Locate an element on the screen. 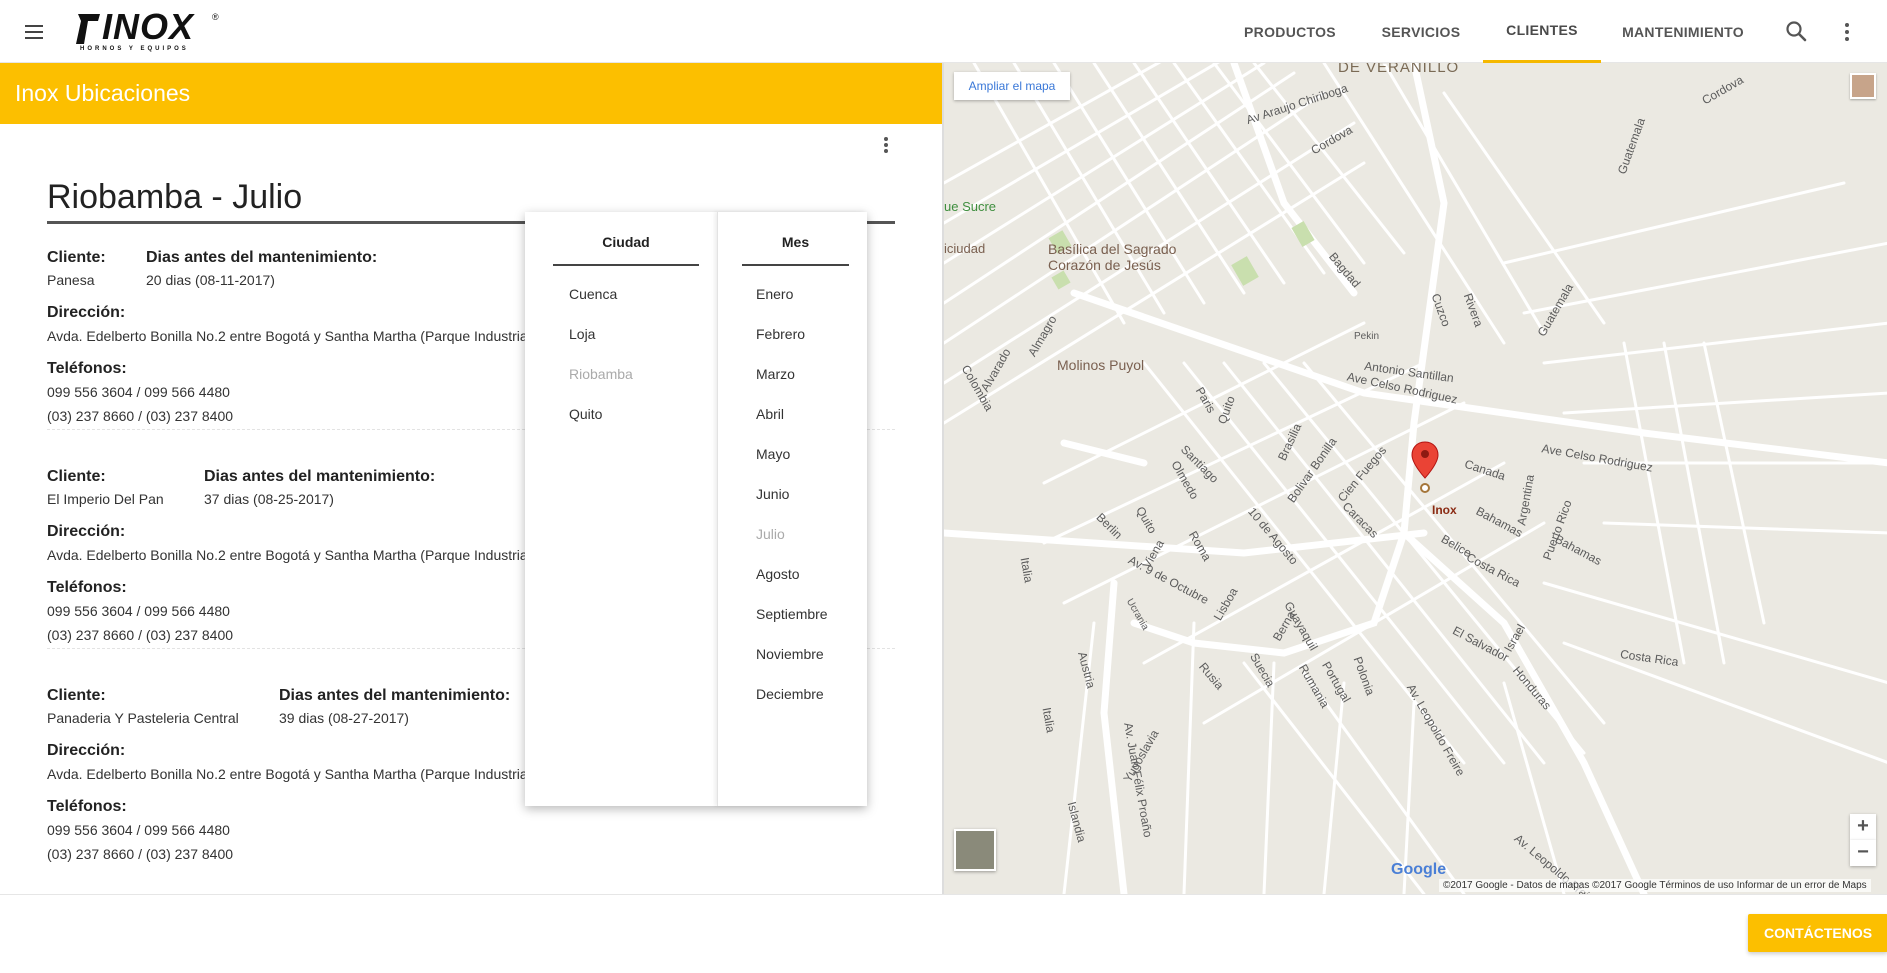 This screenshot has height=973, width=1887. map-poi-label: ue Sucre is located at coordinates (970, 206).